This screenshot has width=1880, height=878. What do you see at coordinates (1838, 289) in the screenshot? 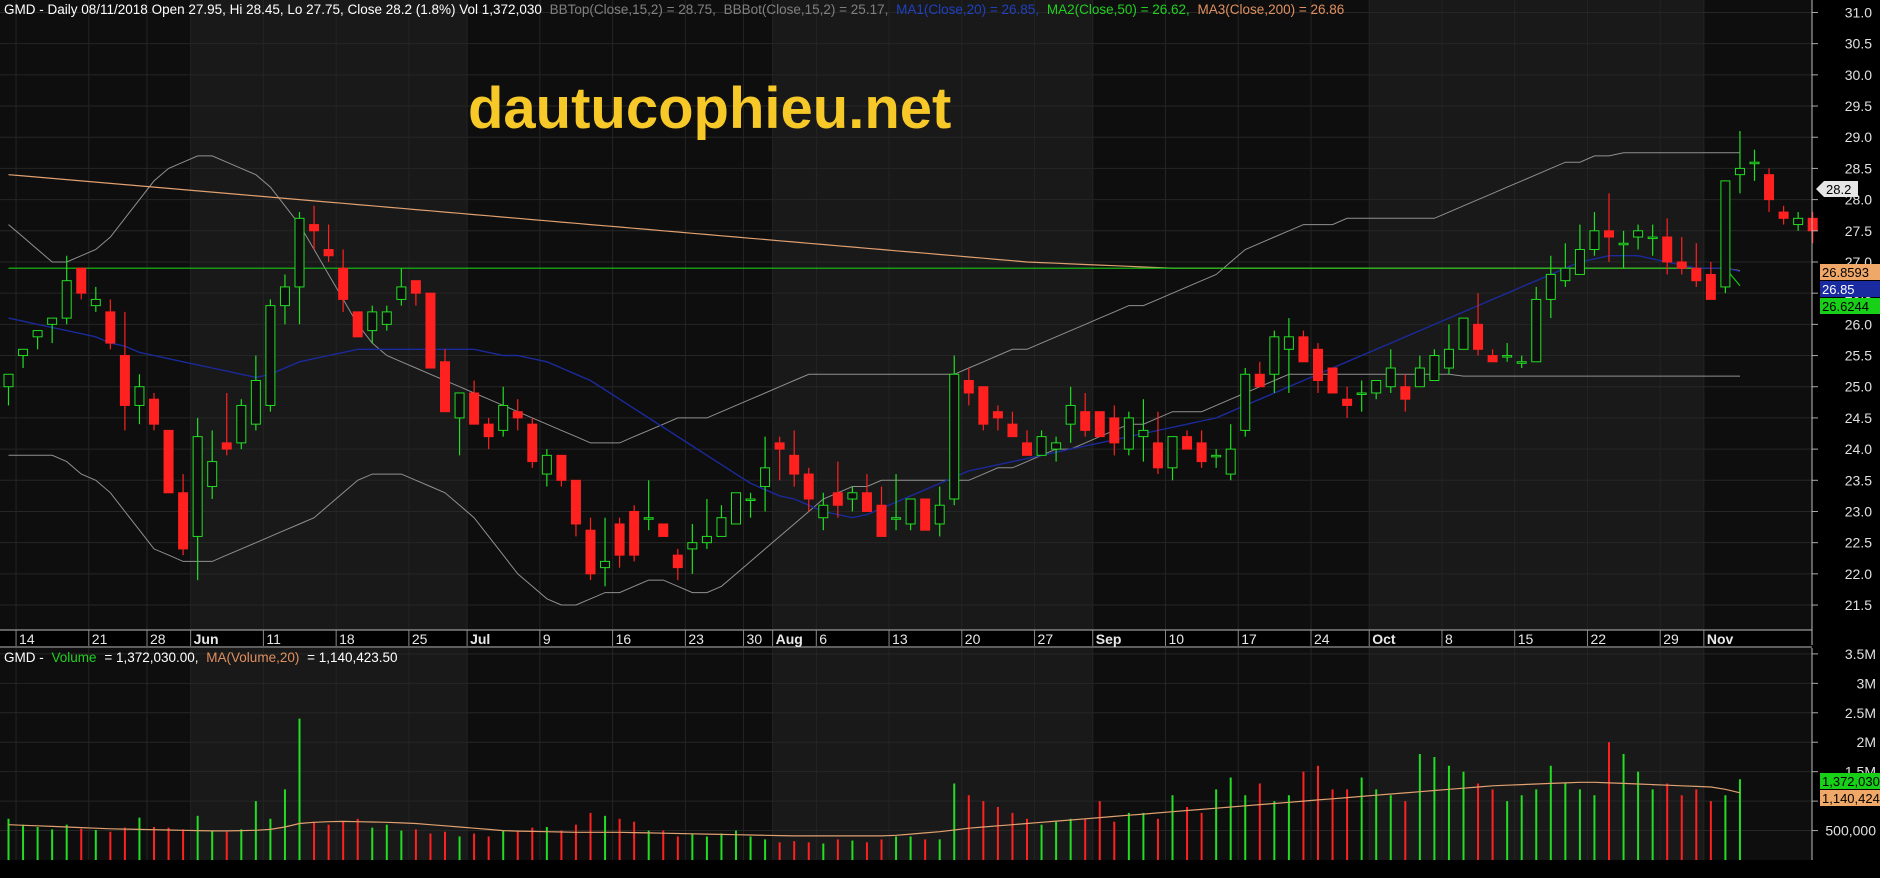
I see `ma1-badge-text: 26.85` at bounding box center [1838, 289].